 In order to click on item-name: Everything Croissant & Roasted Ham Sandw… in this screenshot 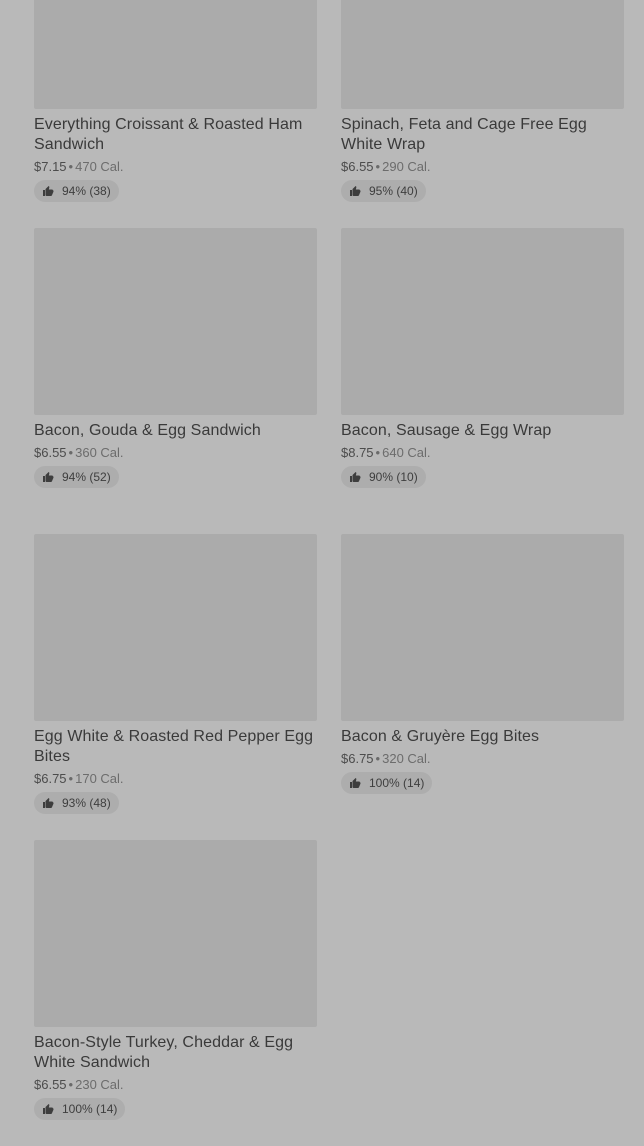, I will do `click(175, 135)`.